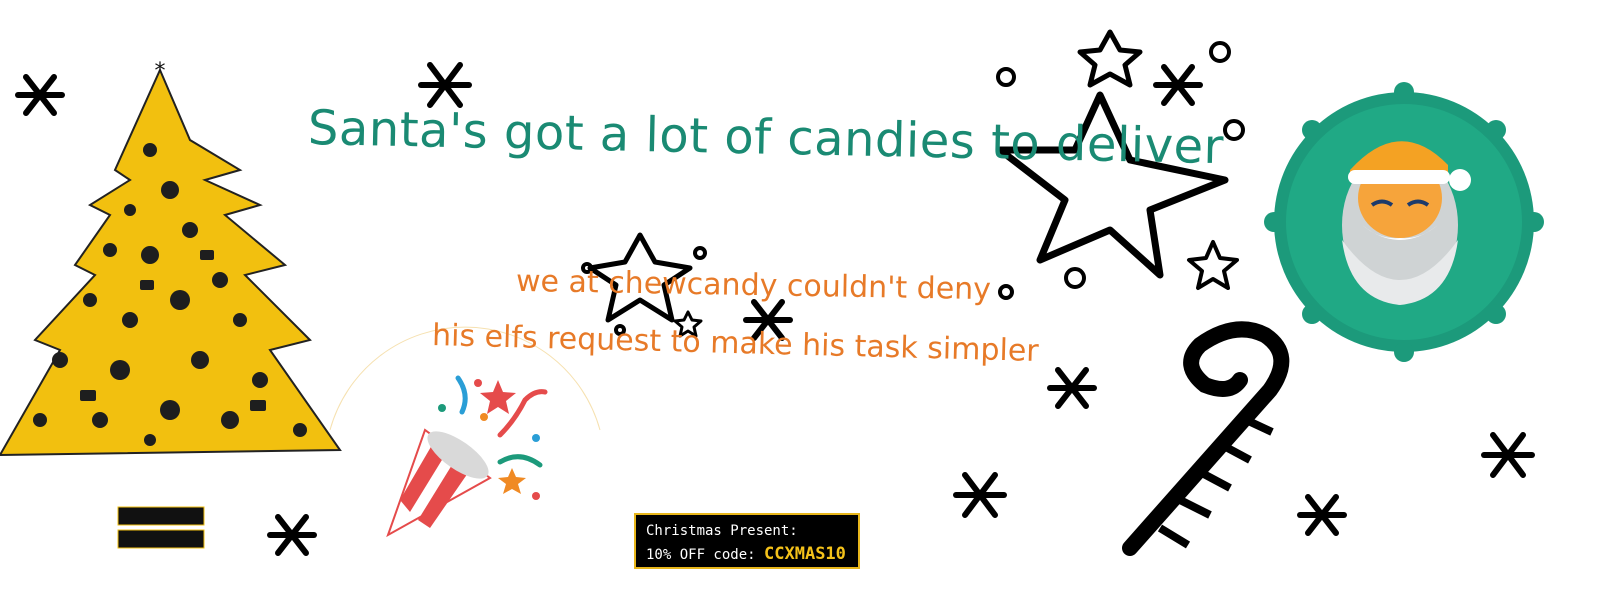 This screenshot has width=1600, height=600. Describe the element at coordinates (805, 554) in the screenshot. I see `promo-code: CCXMAS10` at that location.